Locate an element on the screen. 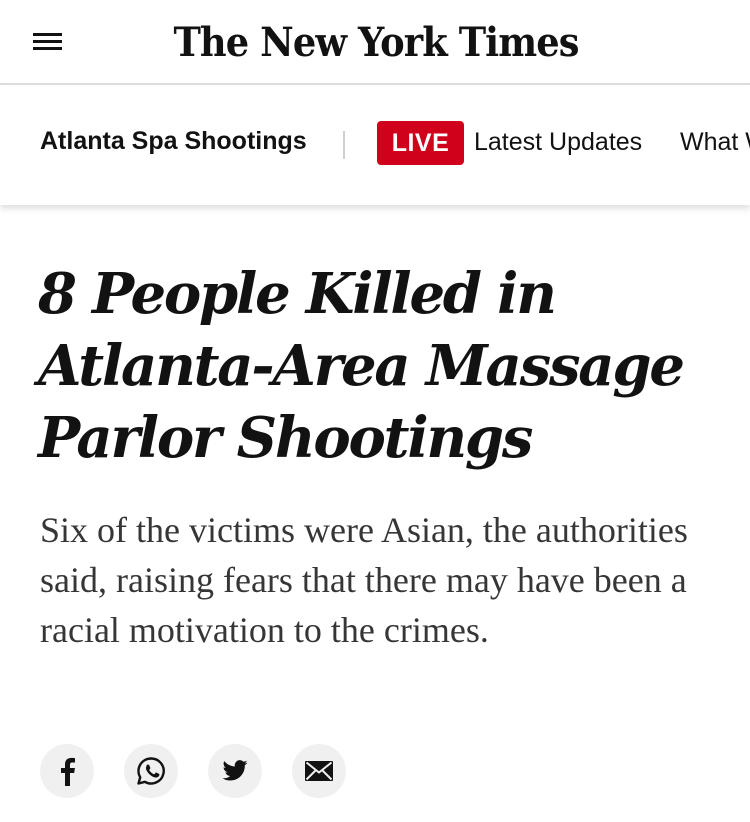 The image size is (750, 822). whatsapp-icon is located at coordinates (151, 771).